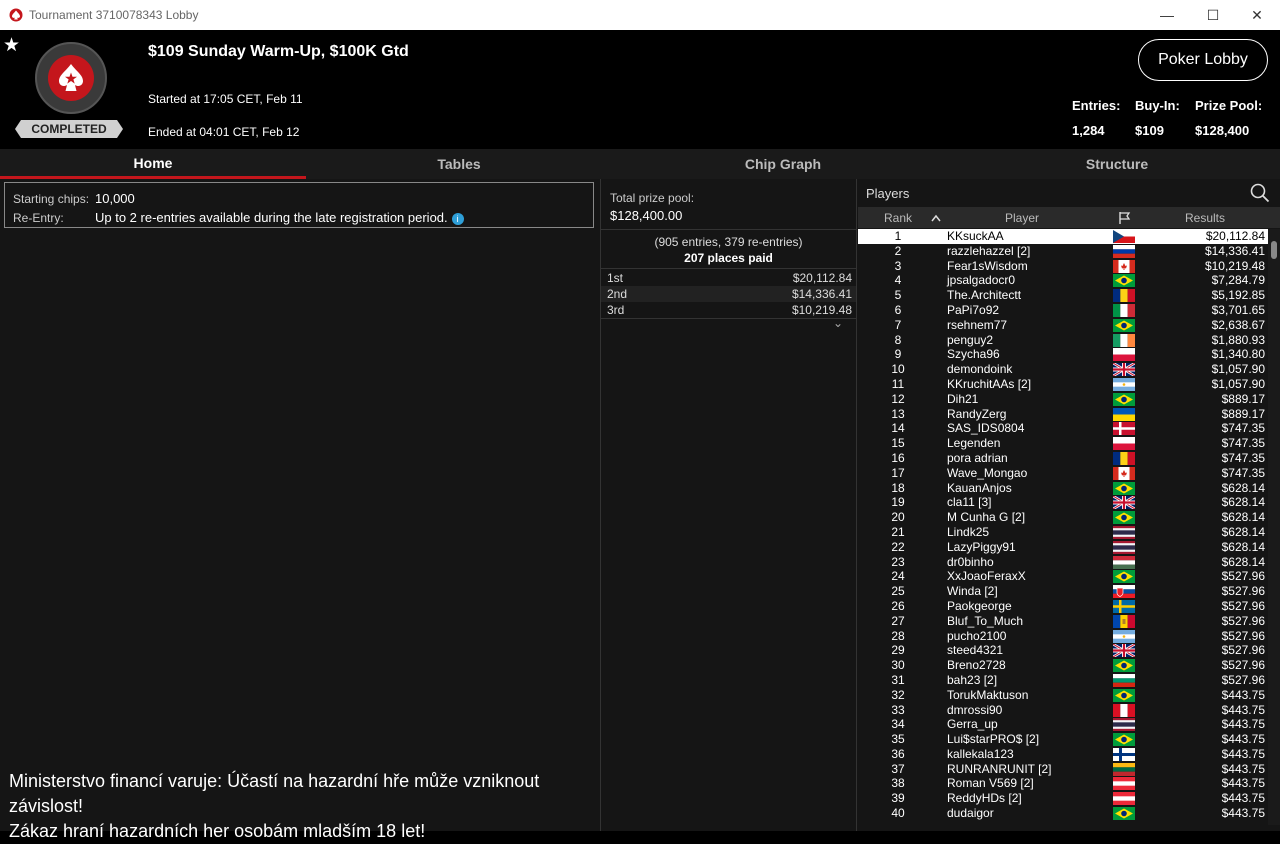 The width and height of the screenshot is (1280, 844). What do you see at coordinates (1022, 217) in the screenshot?
I see `column-player: Player` at bounding box center [1022, 217].